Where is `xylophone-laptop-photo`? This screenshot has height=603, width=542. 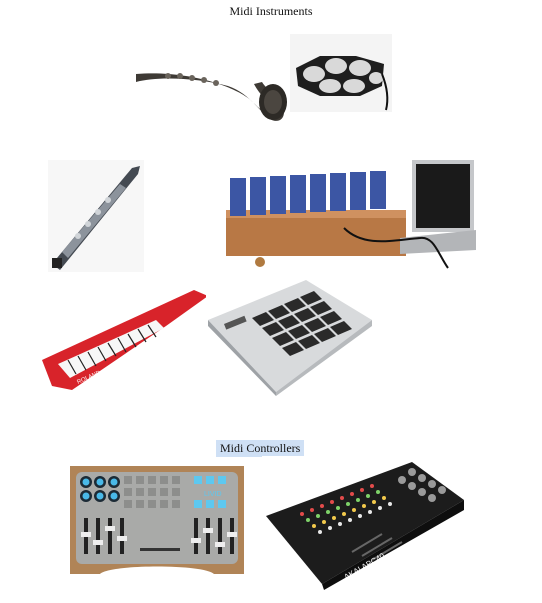
xylophone-laptop-photo is located at coordinates (350, 214).